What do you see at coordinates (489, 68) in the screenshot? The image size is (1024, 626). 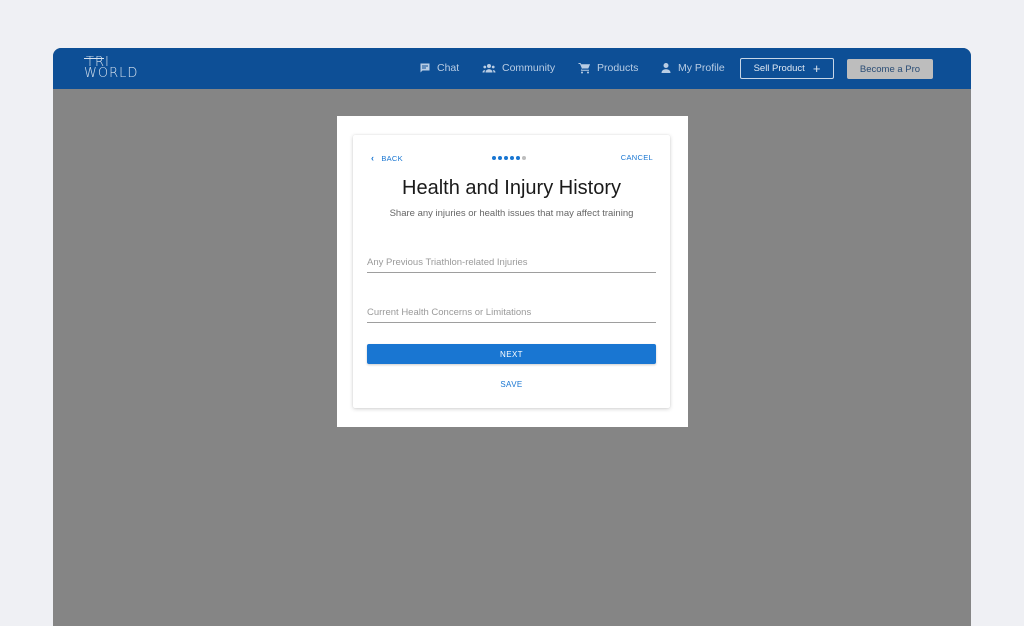 I see `community-icon` at bounding box center [489, 68].